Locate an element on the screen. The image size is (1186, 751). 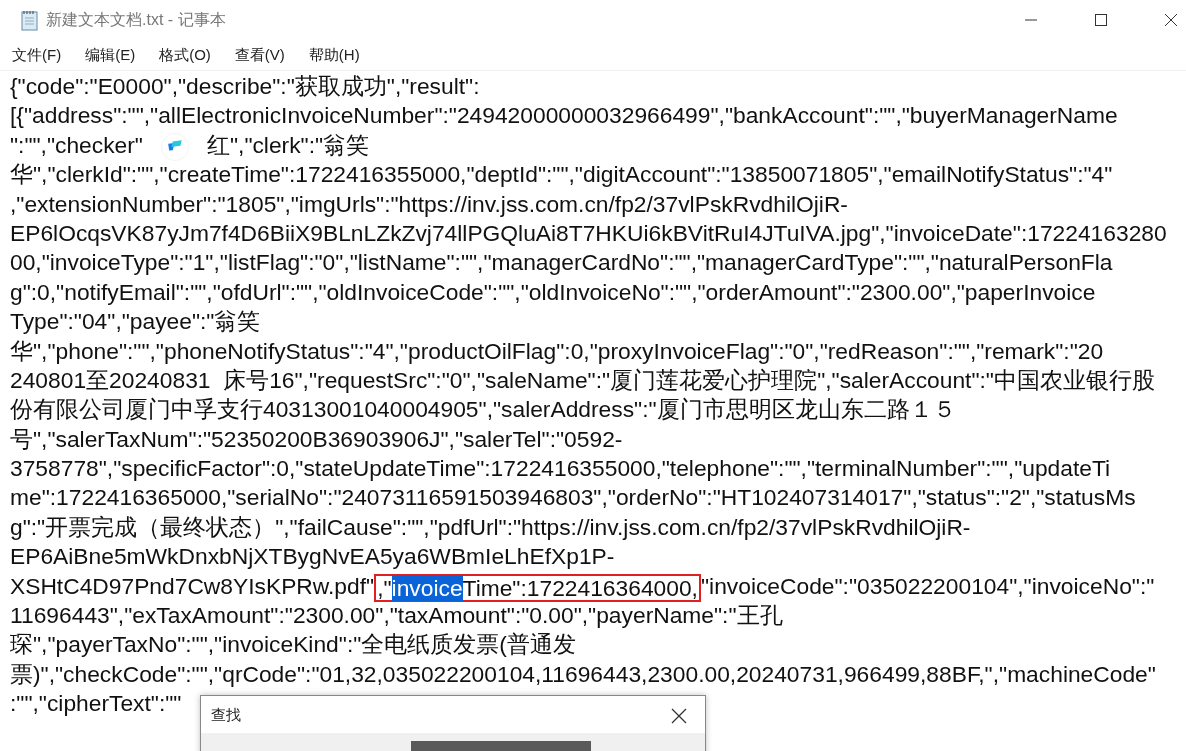
text-line: g":"开票完成（最终状态）","failCause":"","pdfUrl":"https://inv.jss.com.cn/fp2/37vlPskRvdhilOjiR- is located at coordinates (490, 526).